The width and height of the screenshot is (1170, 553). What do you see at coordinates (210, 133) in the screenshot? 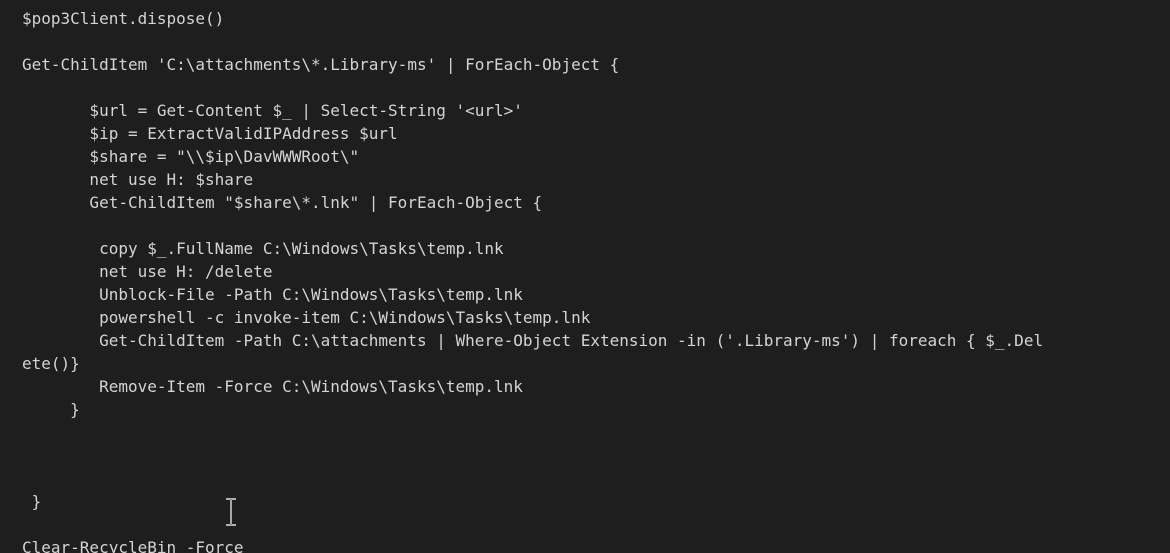
I see `code-line: $ip = ExtractValidIPAddress $url` at bounding box center [210, 133].